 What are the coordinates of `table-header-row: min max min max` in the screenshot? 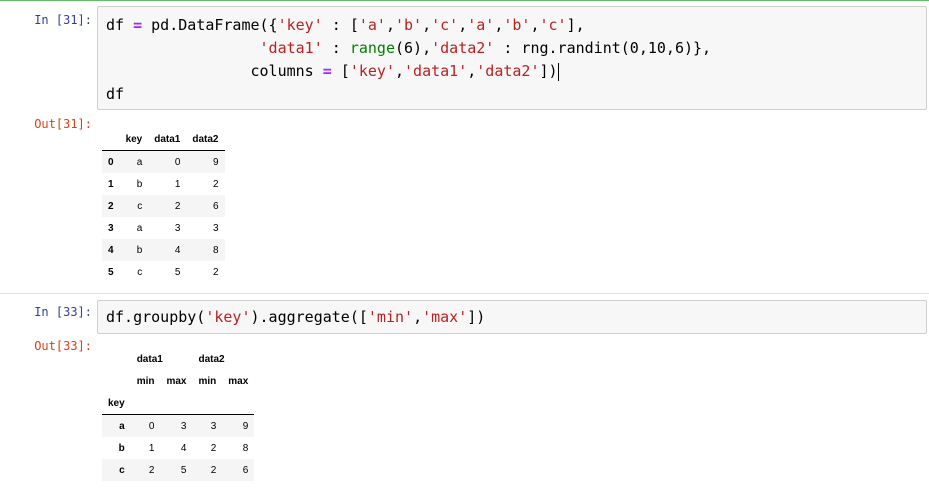 It's located at (178, 381).